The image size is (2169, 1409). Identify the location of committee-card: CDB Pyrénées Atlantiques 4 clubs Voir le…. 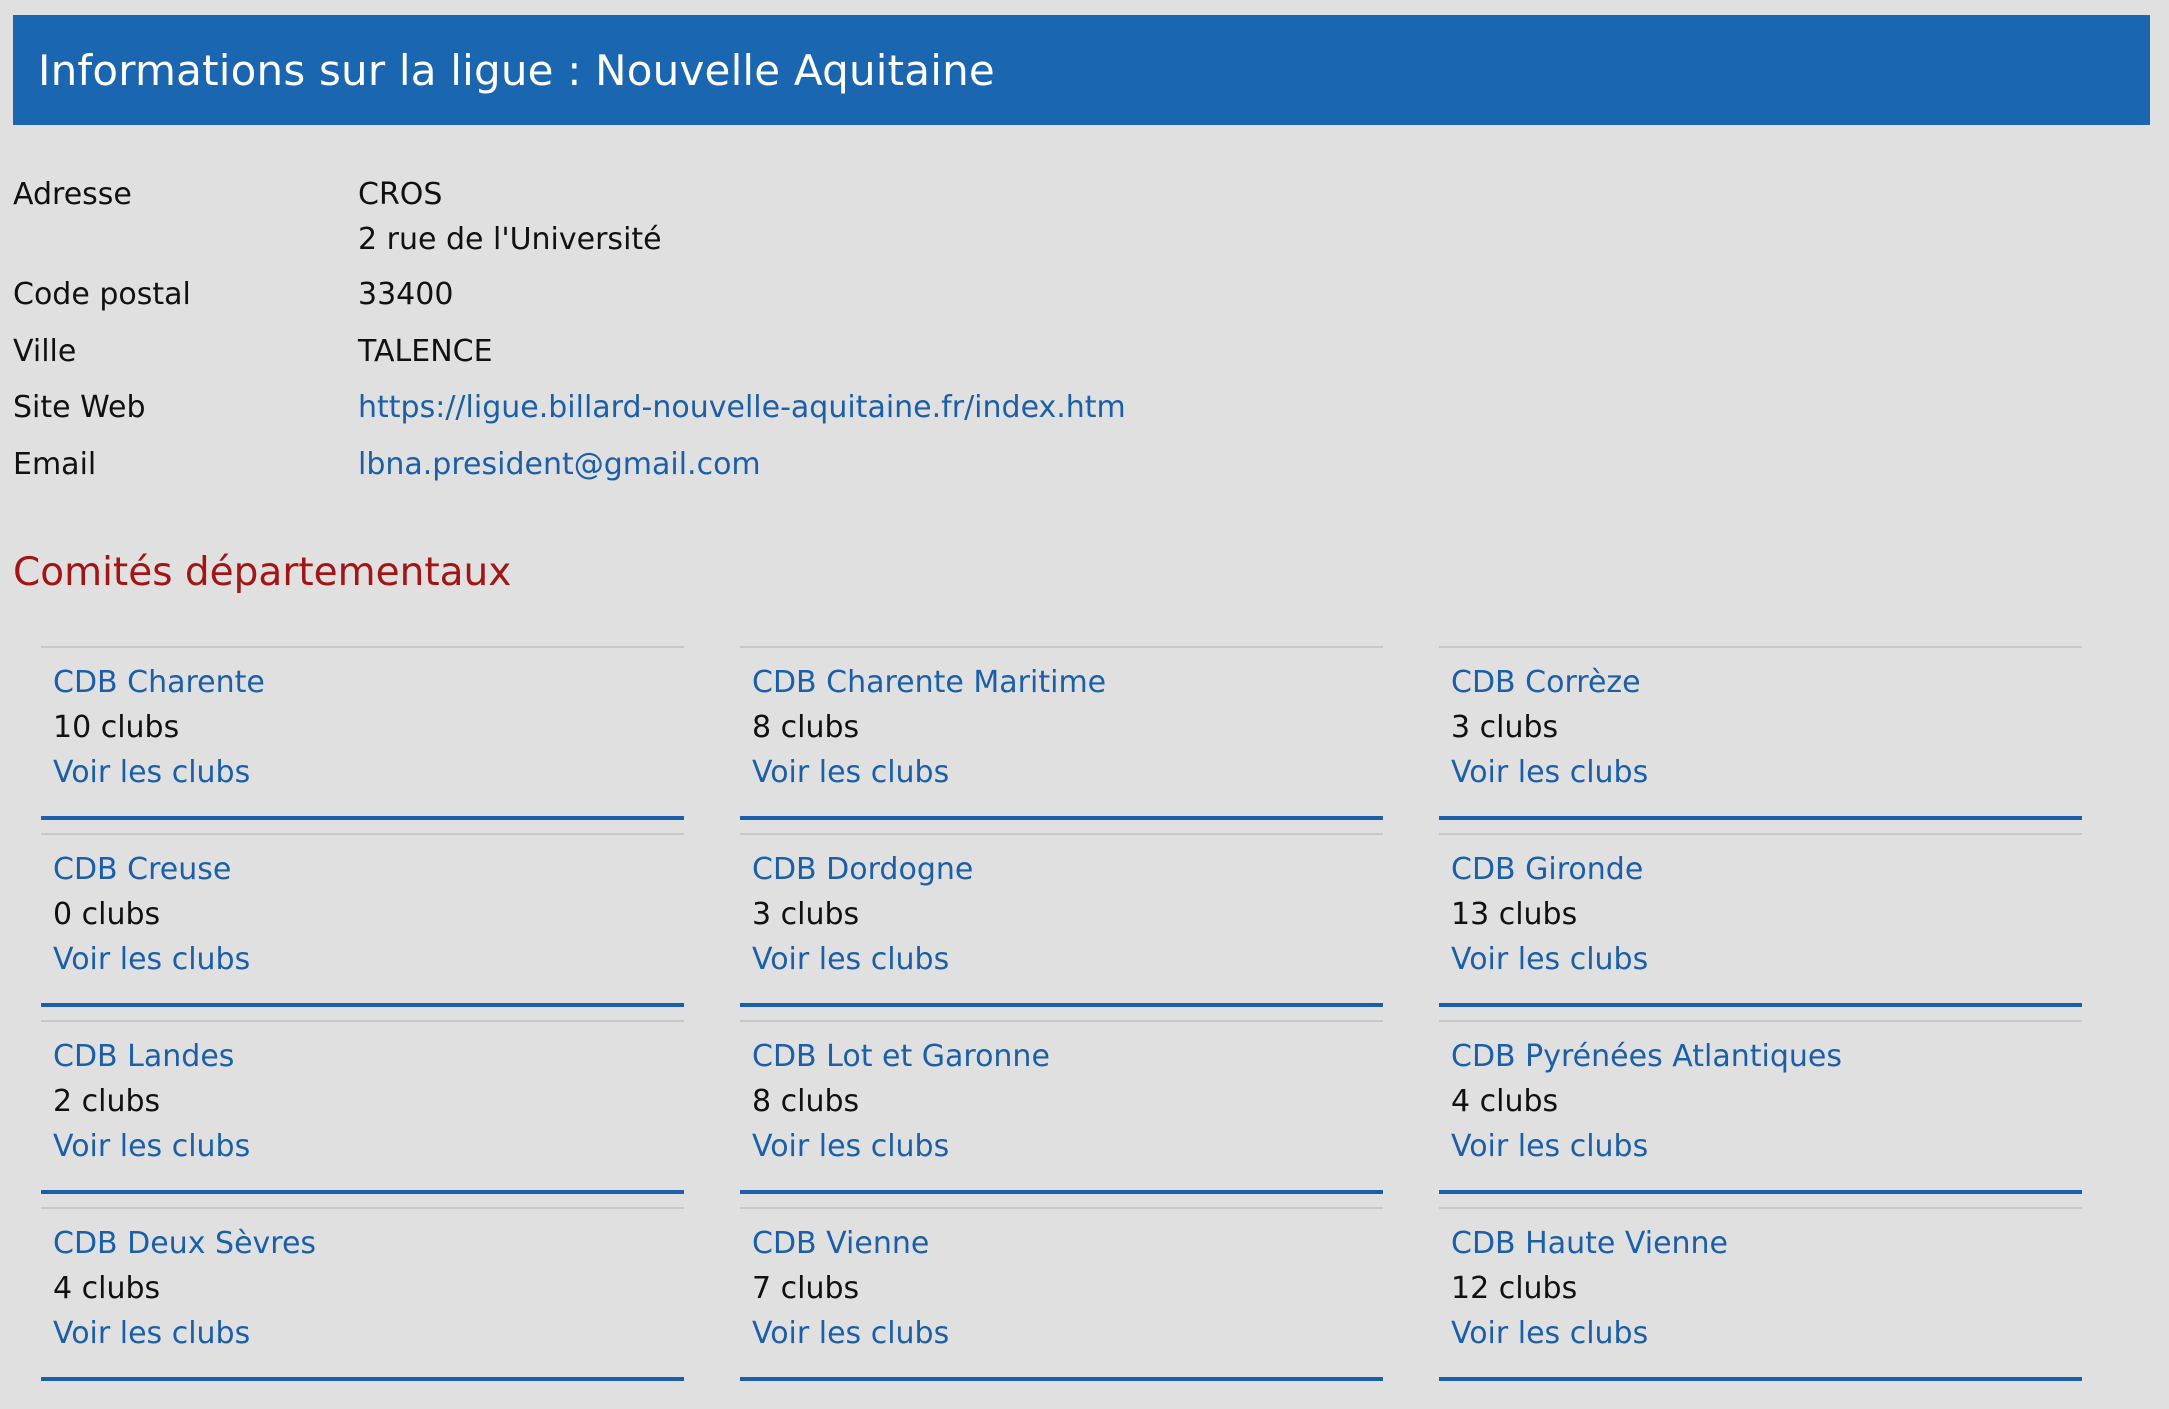
(1760, 1107).